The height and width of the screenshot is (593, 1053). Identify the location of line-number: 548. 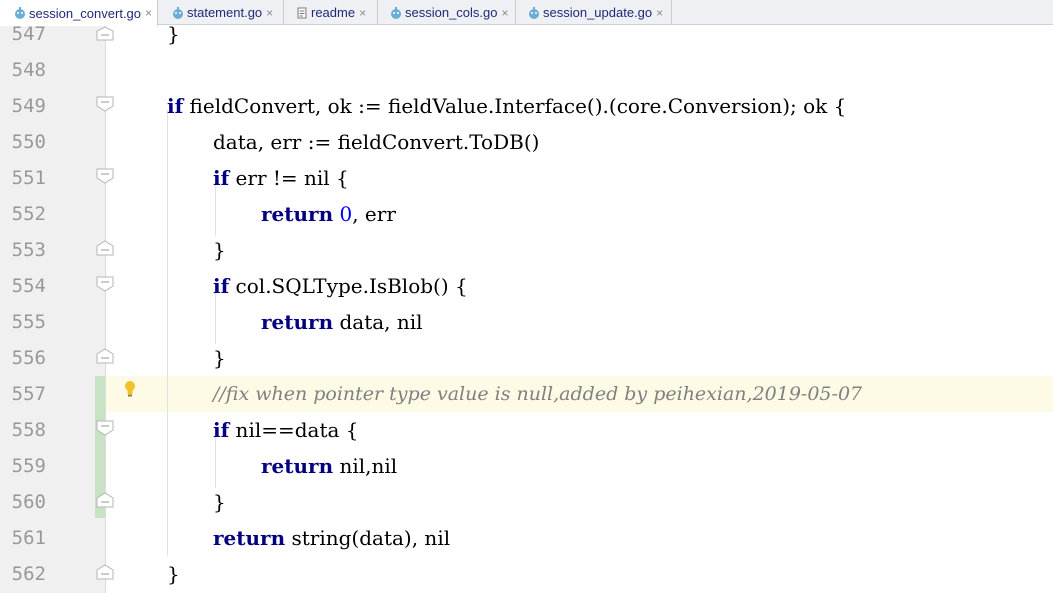
(28, 70).